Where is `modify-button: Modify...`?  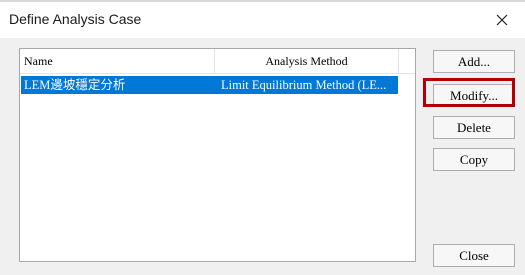 modify-button: Modify... is located at coordinates (474, 95).